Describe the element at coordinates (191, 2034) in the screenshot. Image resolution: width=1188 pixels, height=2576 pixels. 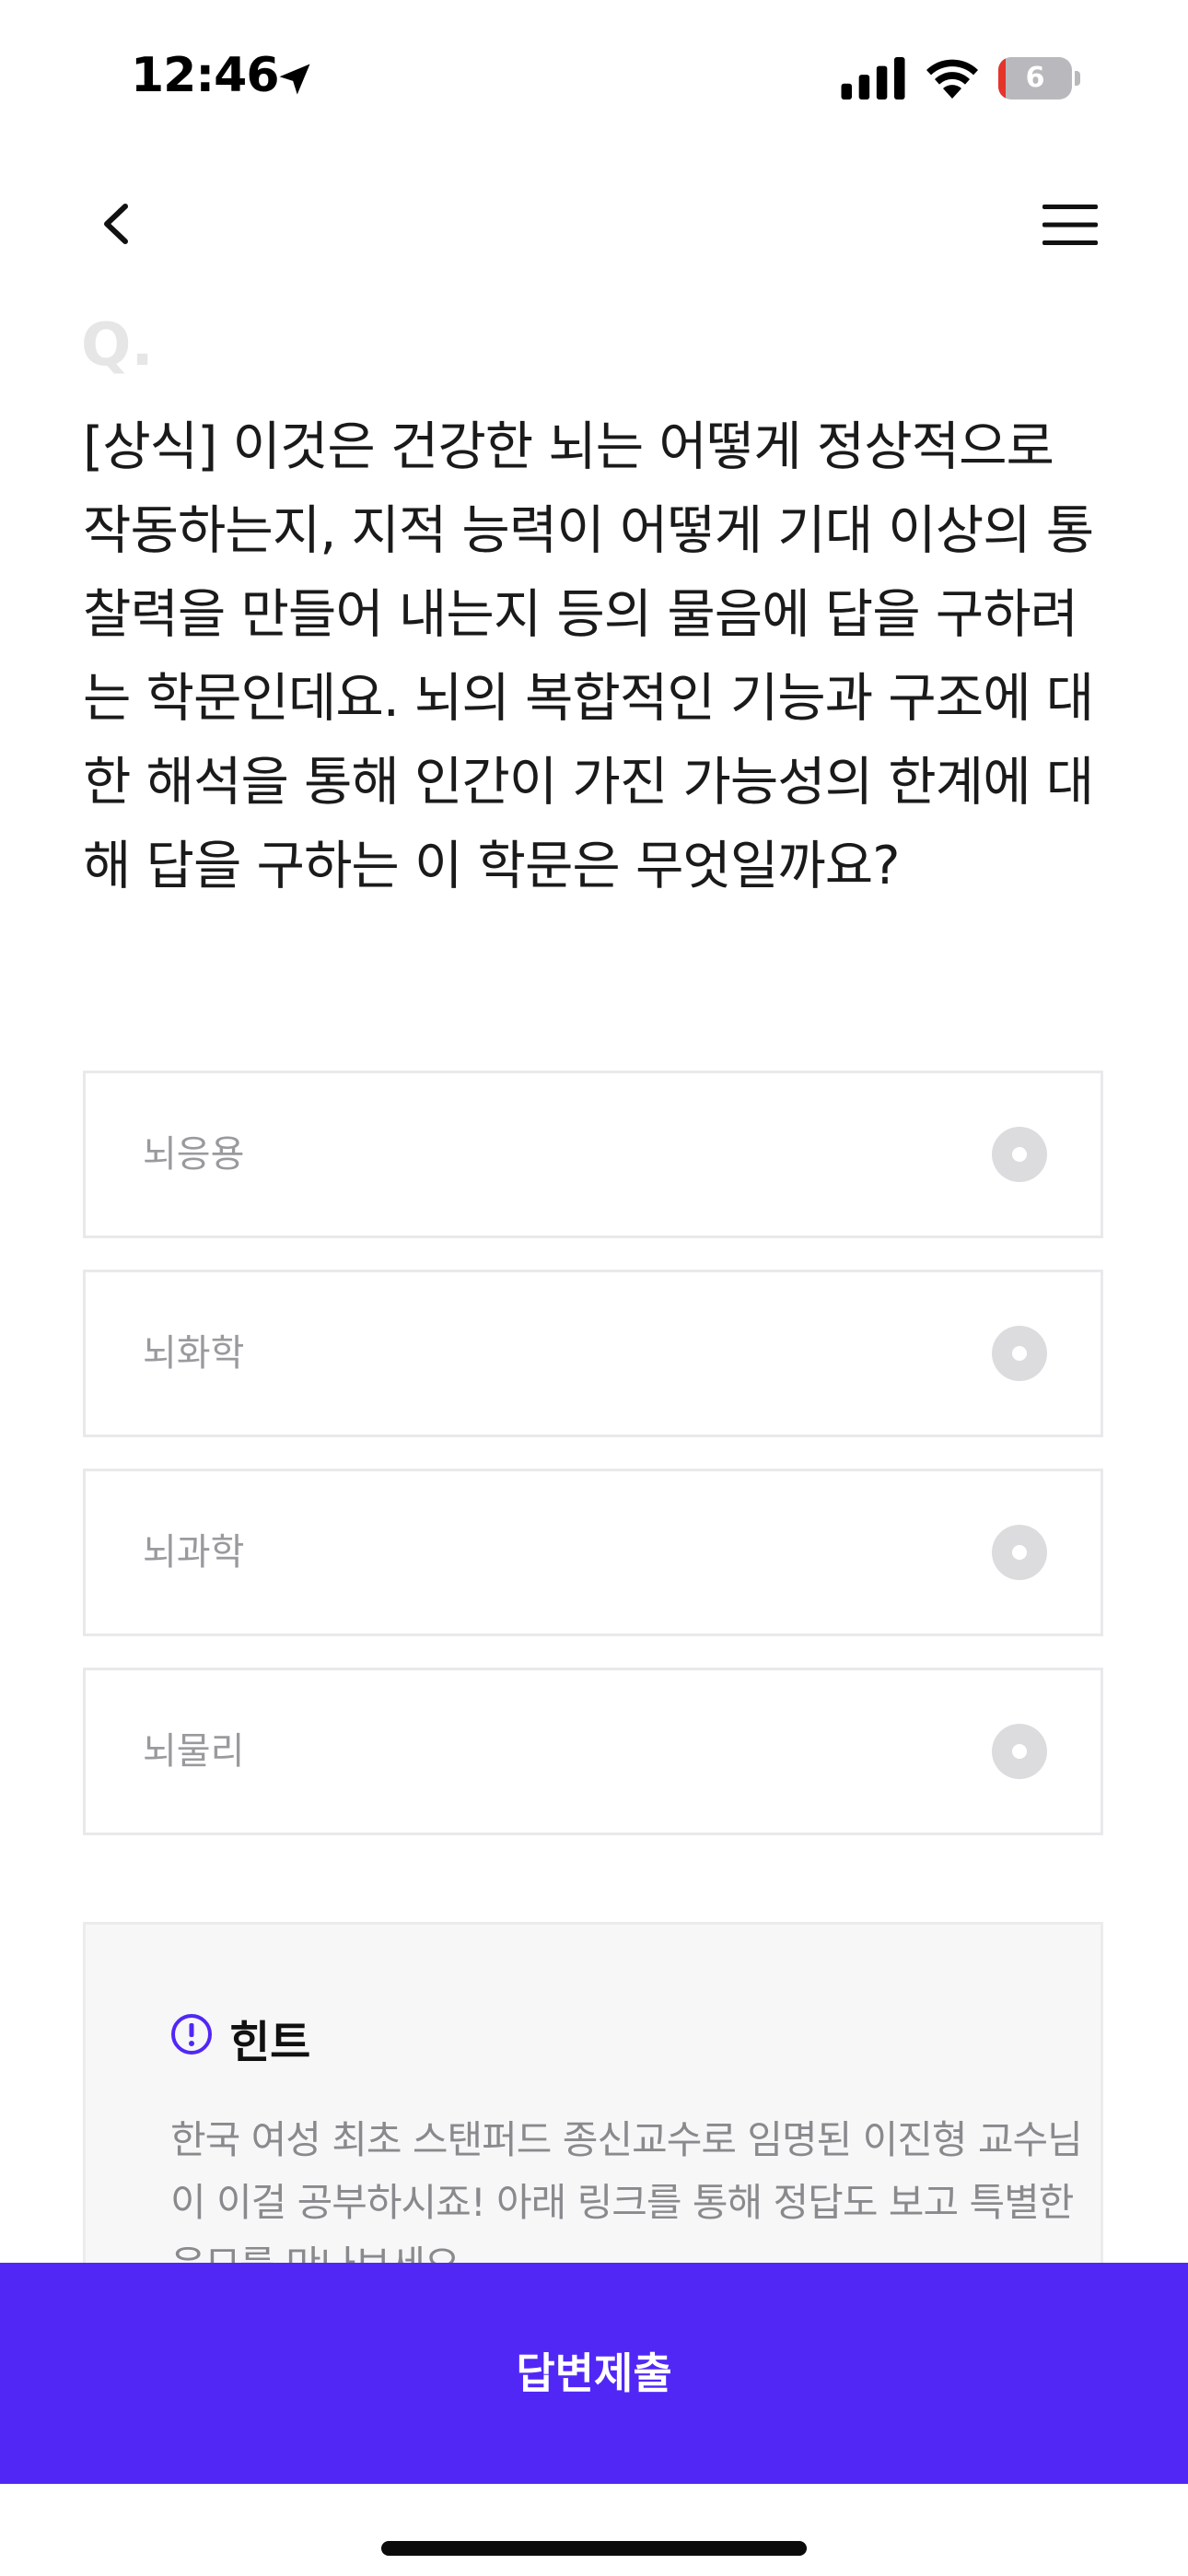
I see `exclamation-circle-icon` at that location.